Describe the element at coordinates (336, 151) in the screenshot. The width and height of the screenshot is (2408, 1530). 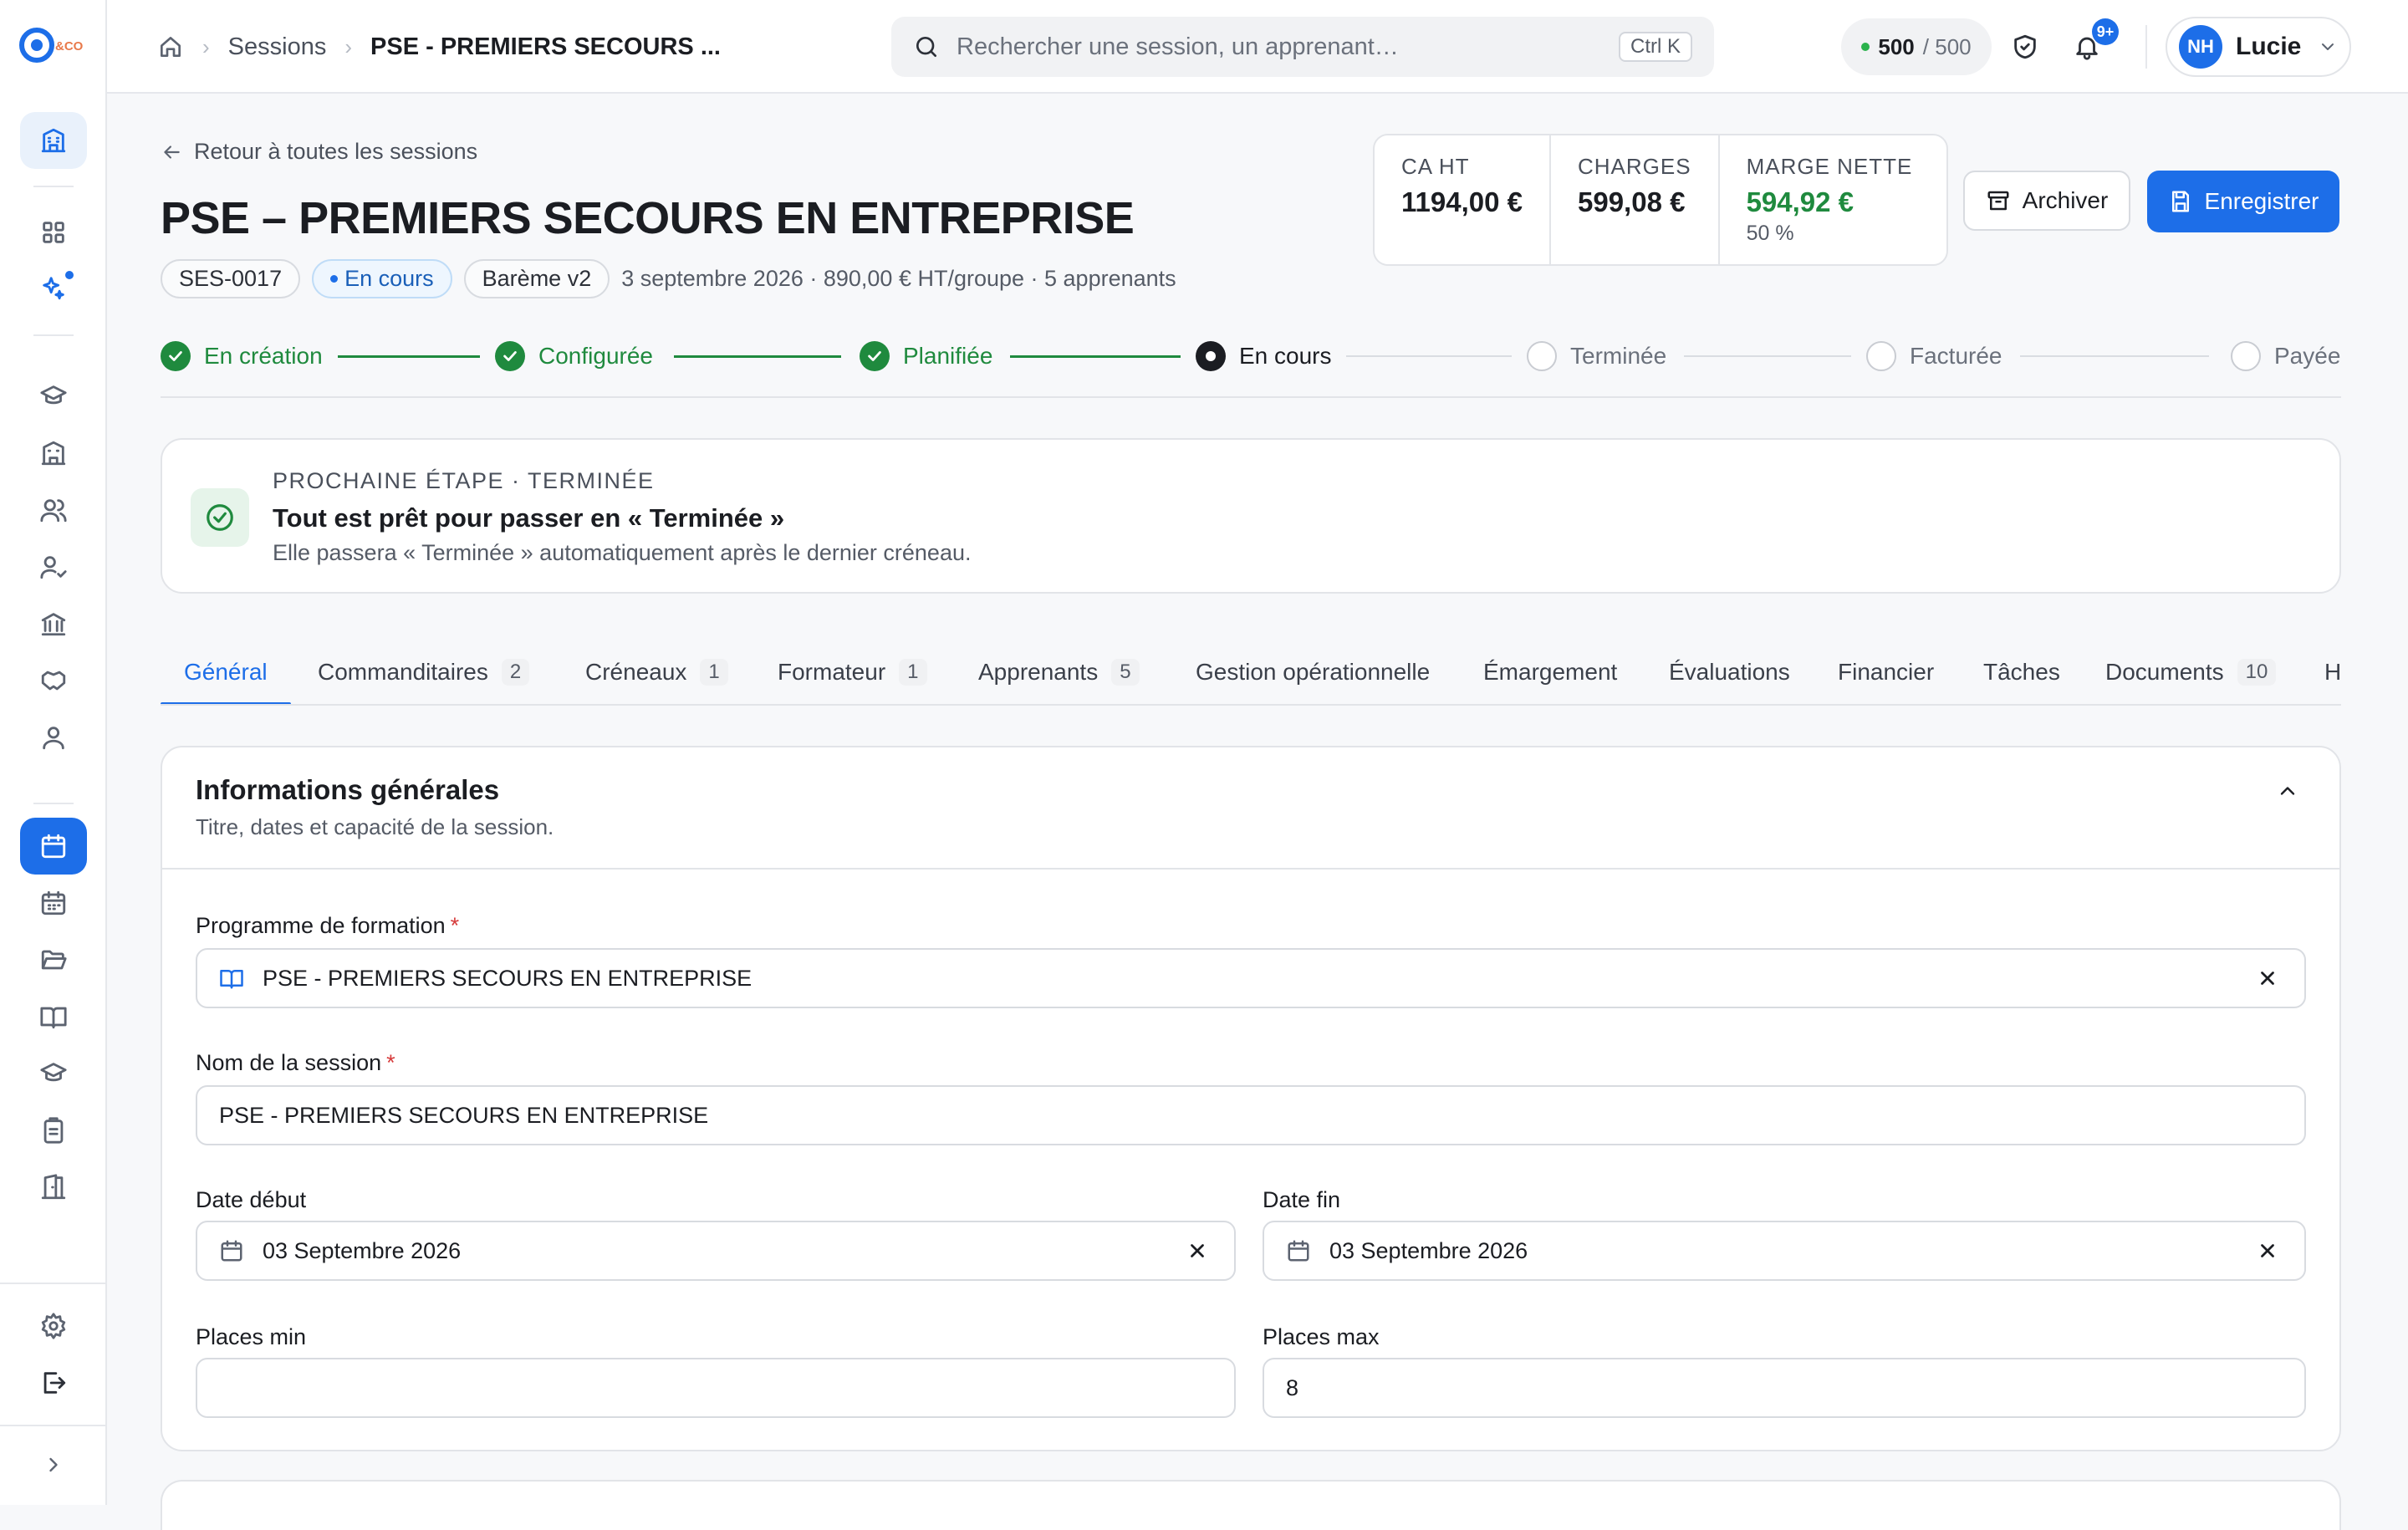
I see `back-link-label: Retour à toutes les sessions` at that location.